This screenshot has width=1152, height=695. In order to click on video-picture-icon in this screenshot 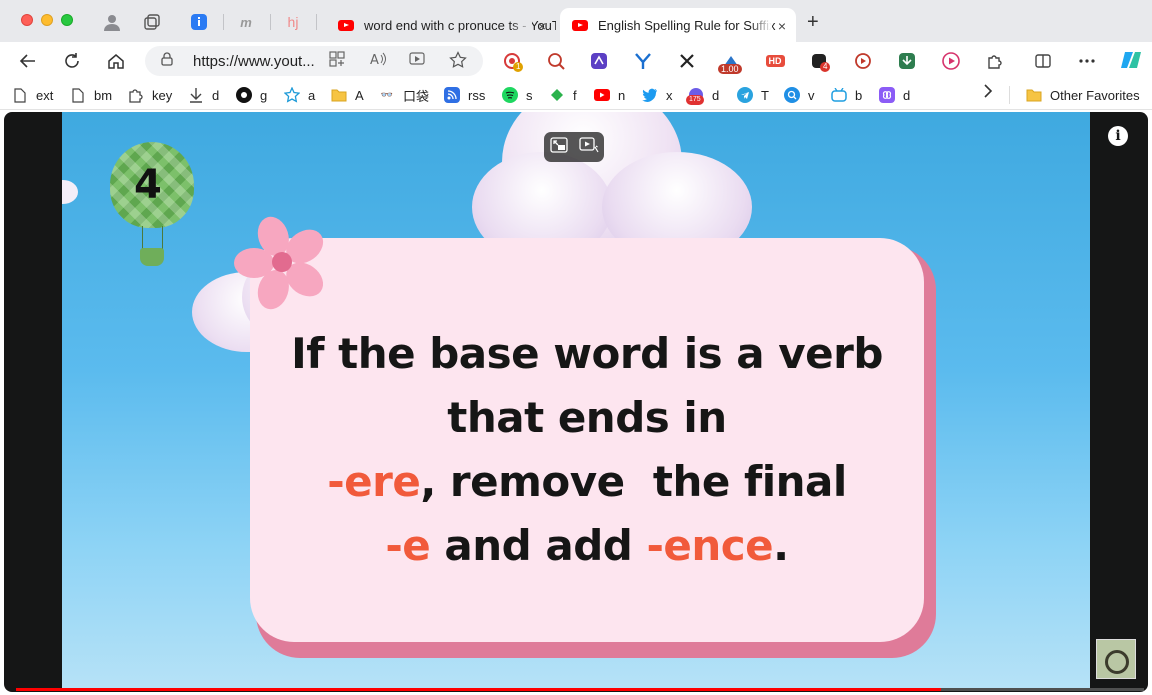, I will do `click(418, 61)`.